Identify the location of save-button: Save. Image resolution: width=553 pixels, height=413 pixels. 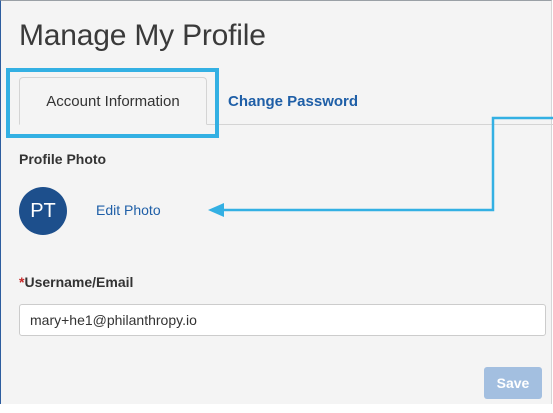
(513, 383).